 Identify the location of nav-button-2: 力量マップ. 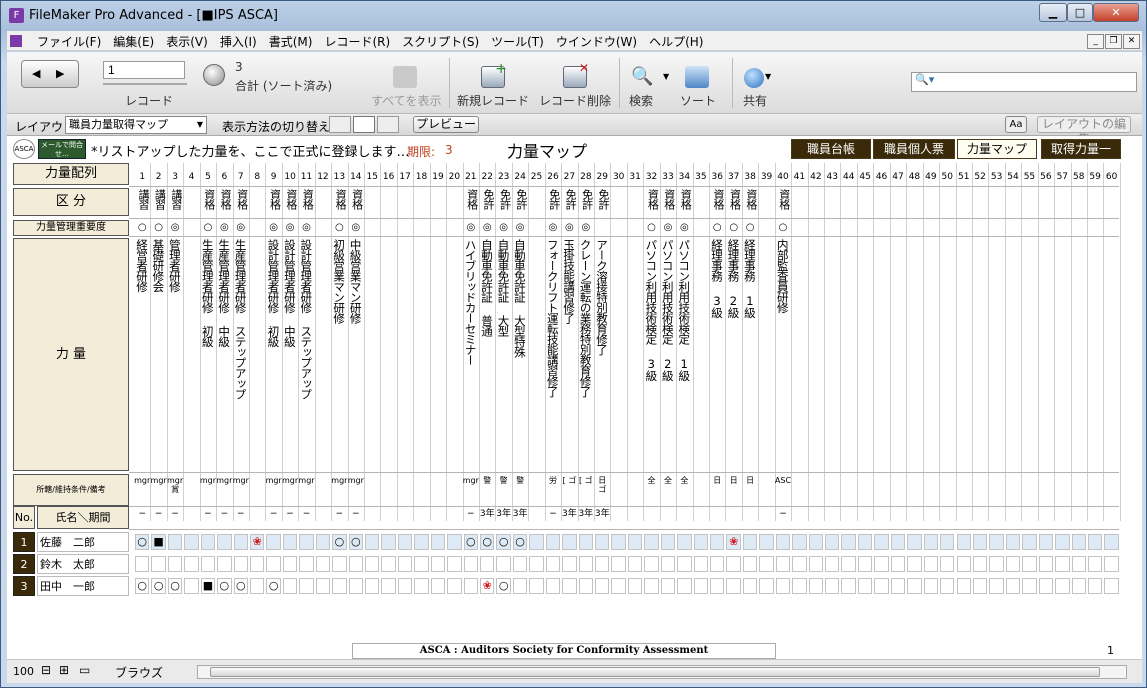
(997, 149).